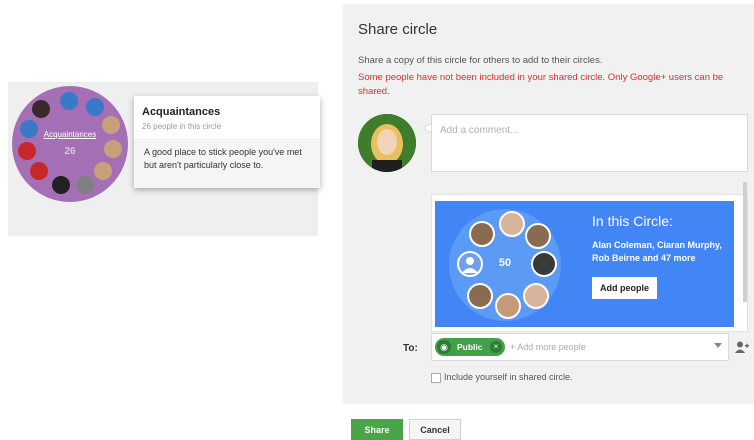  Describe the element at coordinates (182, 126) in the screenshot. I see `popover-subtitle: 26 people in this circle` at that location.